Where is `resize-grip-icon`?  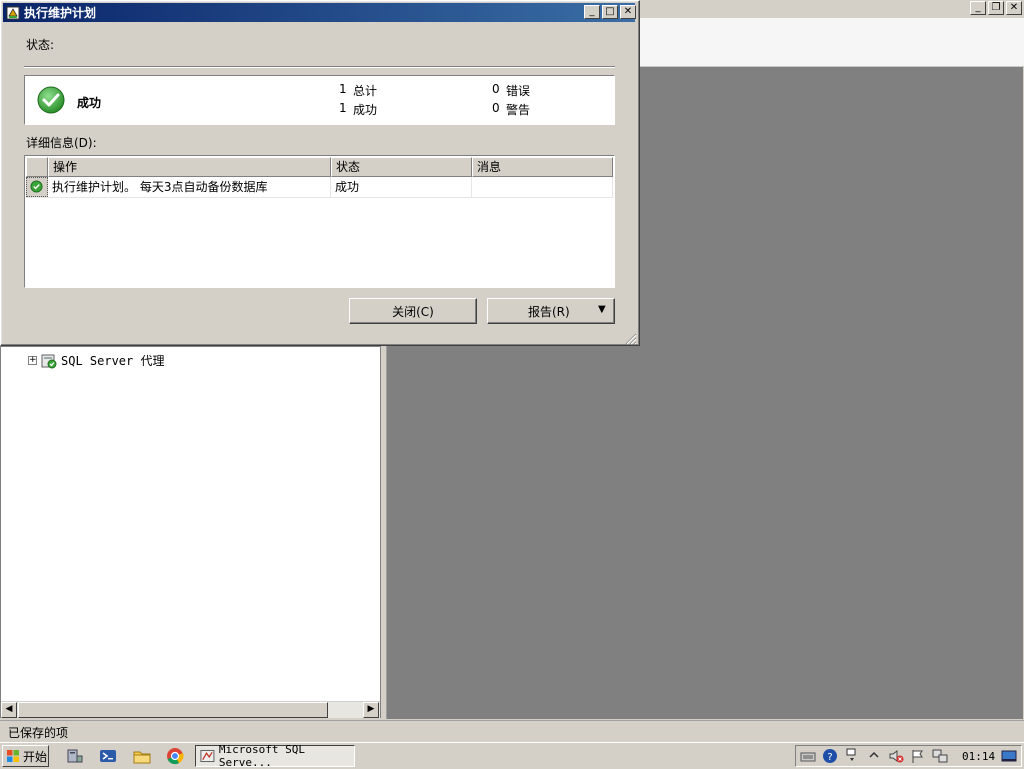 resize-grip-icon is located at coordinates (630, 338).